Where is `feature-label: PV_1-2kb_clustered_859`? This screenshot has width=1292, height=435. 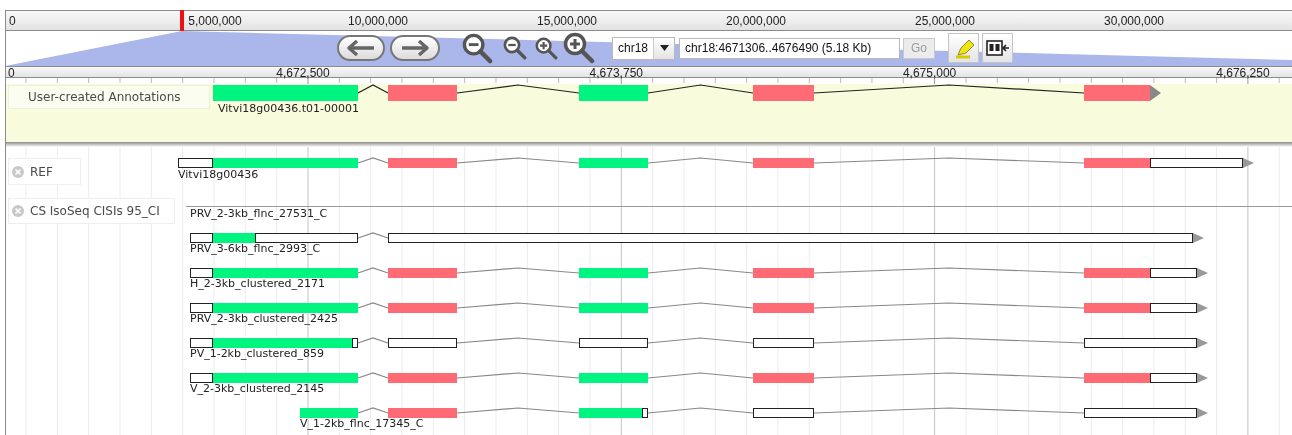 feature-label: PV_1-2kb_clustered_859 is located at coordinates (257, 353).